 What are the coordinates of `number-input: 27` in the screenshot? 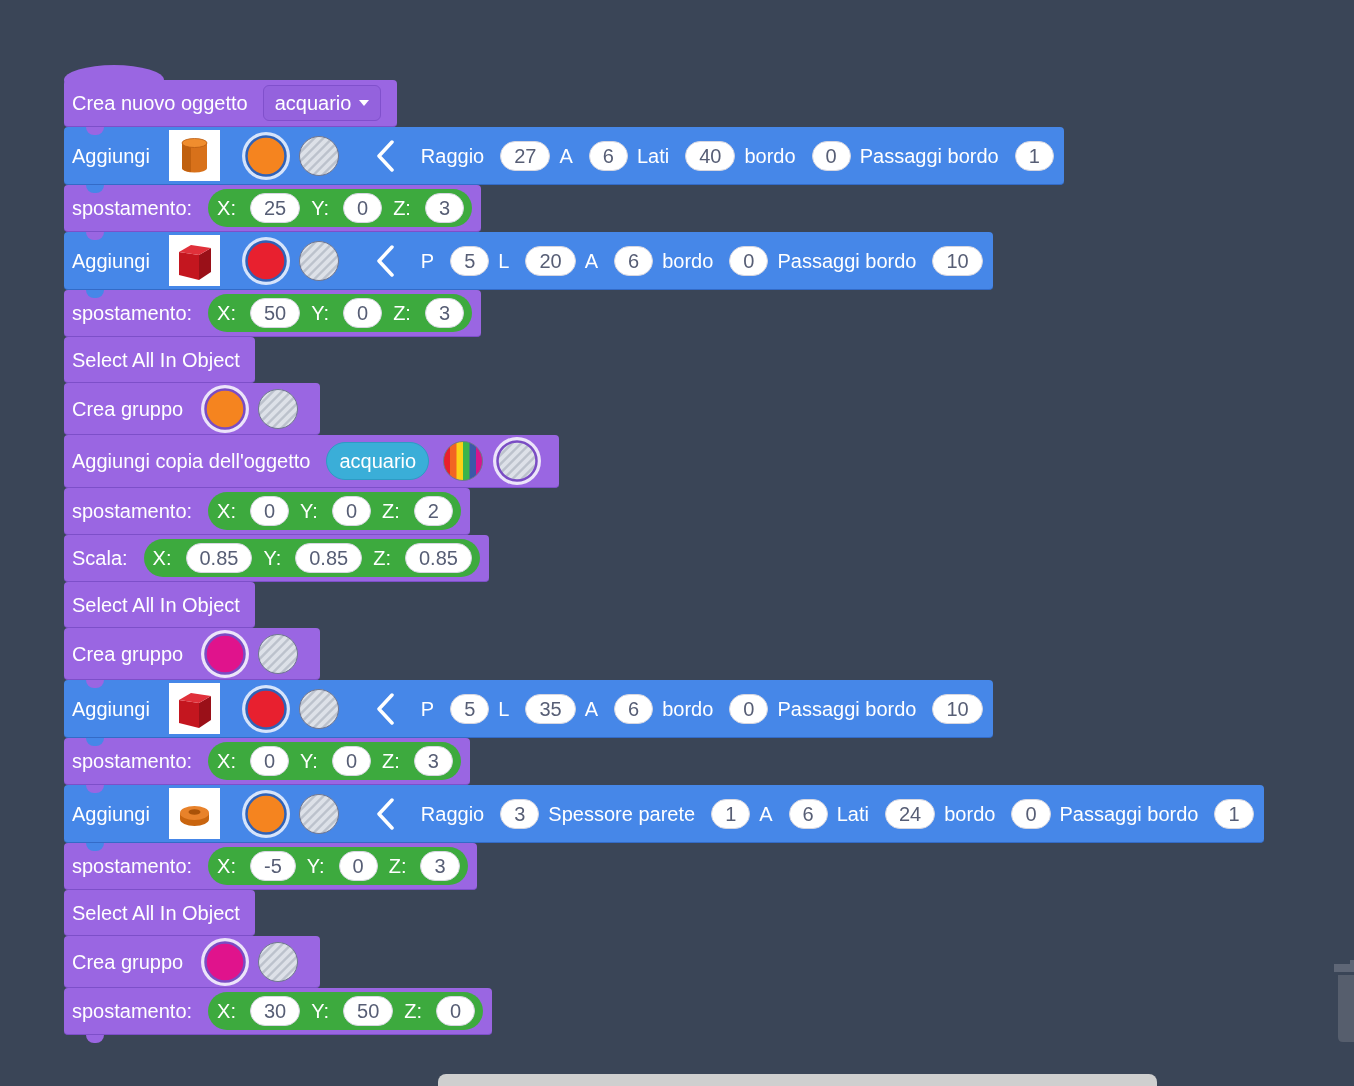 It's located at (525, 155).